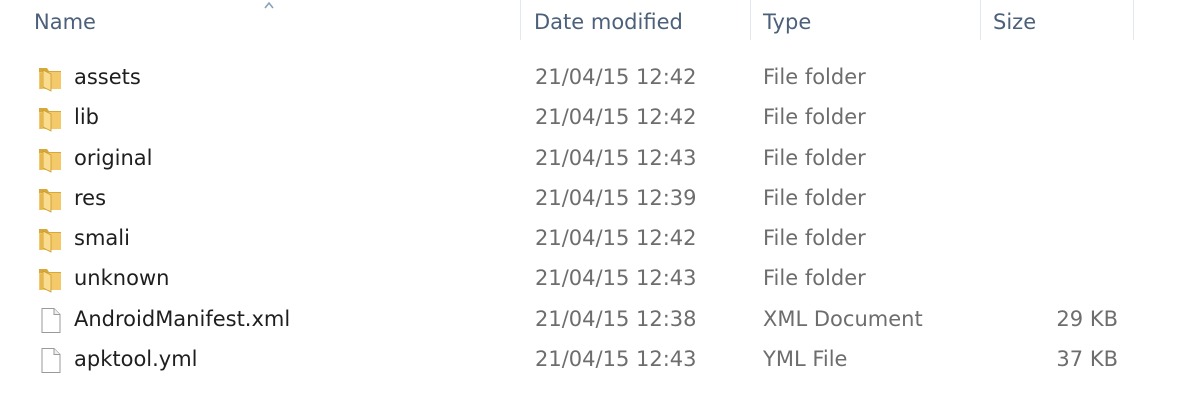 Image resolution: width=1180 pixels, height=417 pixels. I want to click on file-type: YML File, so click(805, 359).